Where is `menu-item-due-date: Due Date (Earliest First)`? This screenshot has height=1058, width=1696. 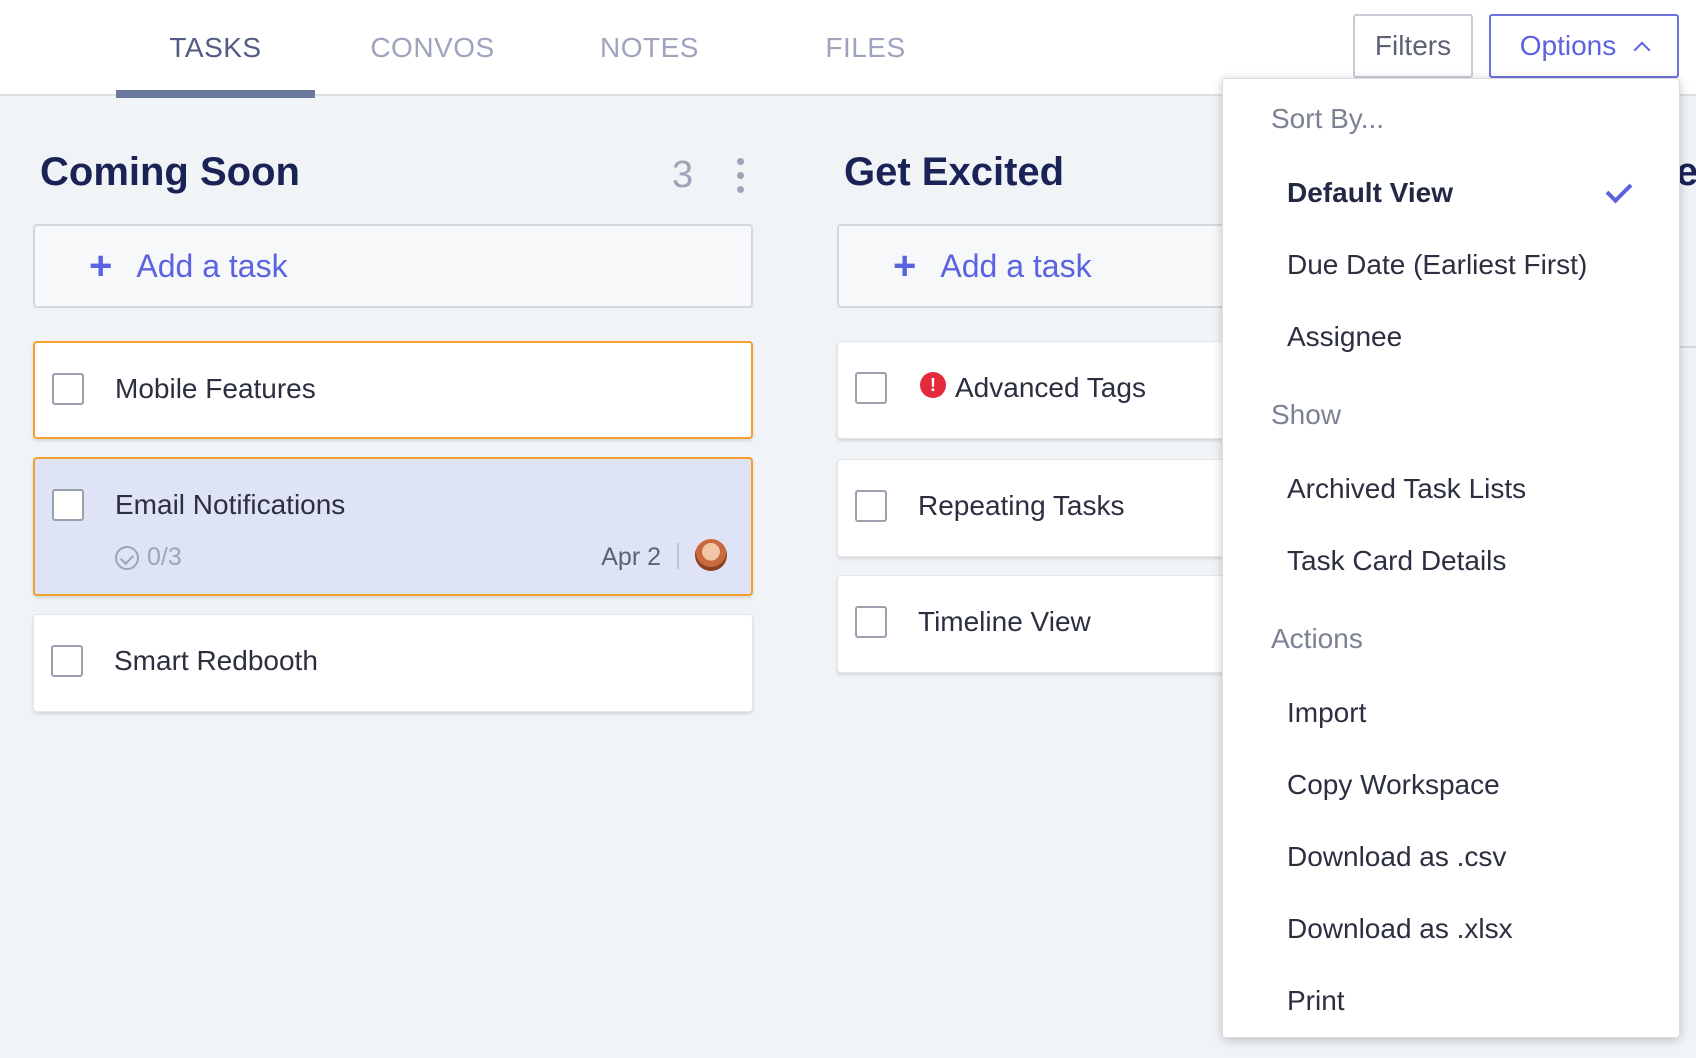
menu-item-due-date: Due Date (Earliest First) is located at coordinates (1437, 265).